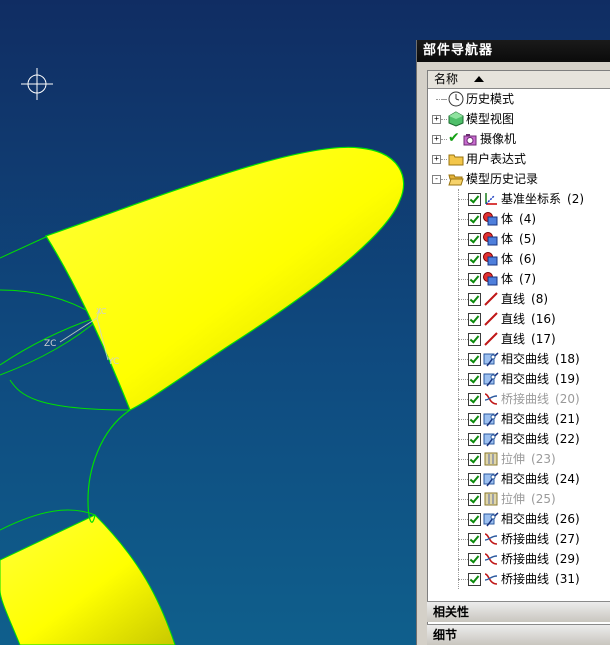  Describe the element at coordinates (531, 199) in the screenshot. I see `feature-name: 基准坐标系` at that location.